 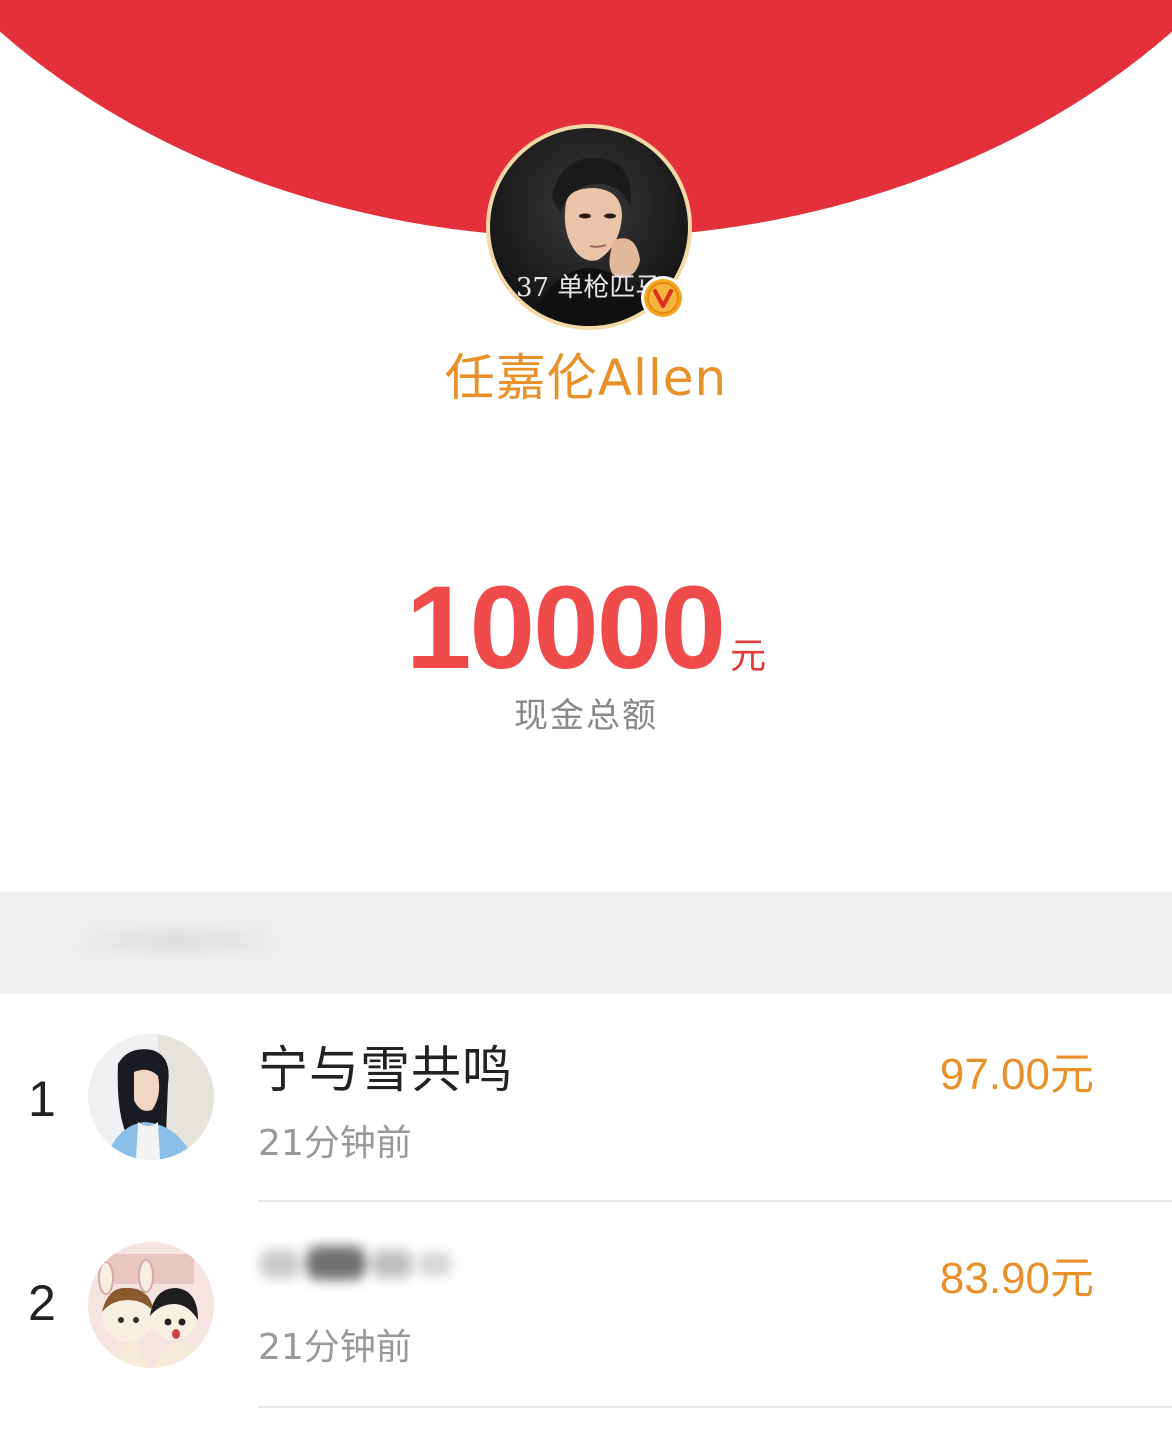 What do you see at coordinates (385, 1070) in the screenshot?
I see `user-name: 宁与雪共鸣` at bounding box center [385, 1070].